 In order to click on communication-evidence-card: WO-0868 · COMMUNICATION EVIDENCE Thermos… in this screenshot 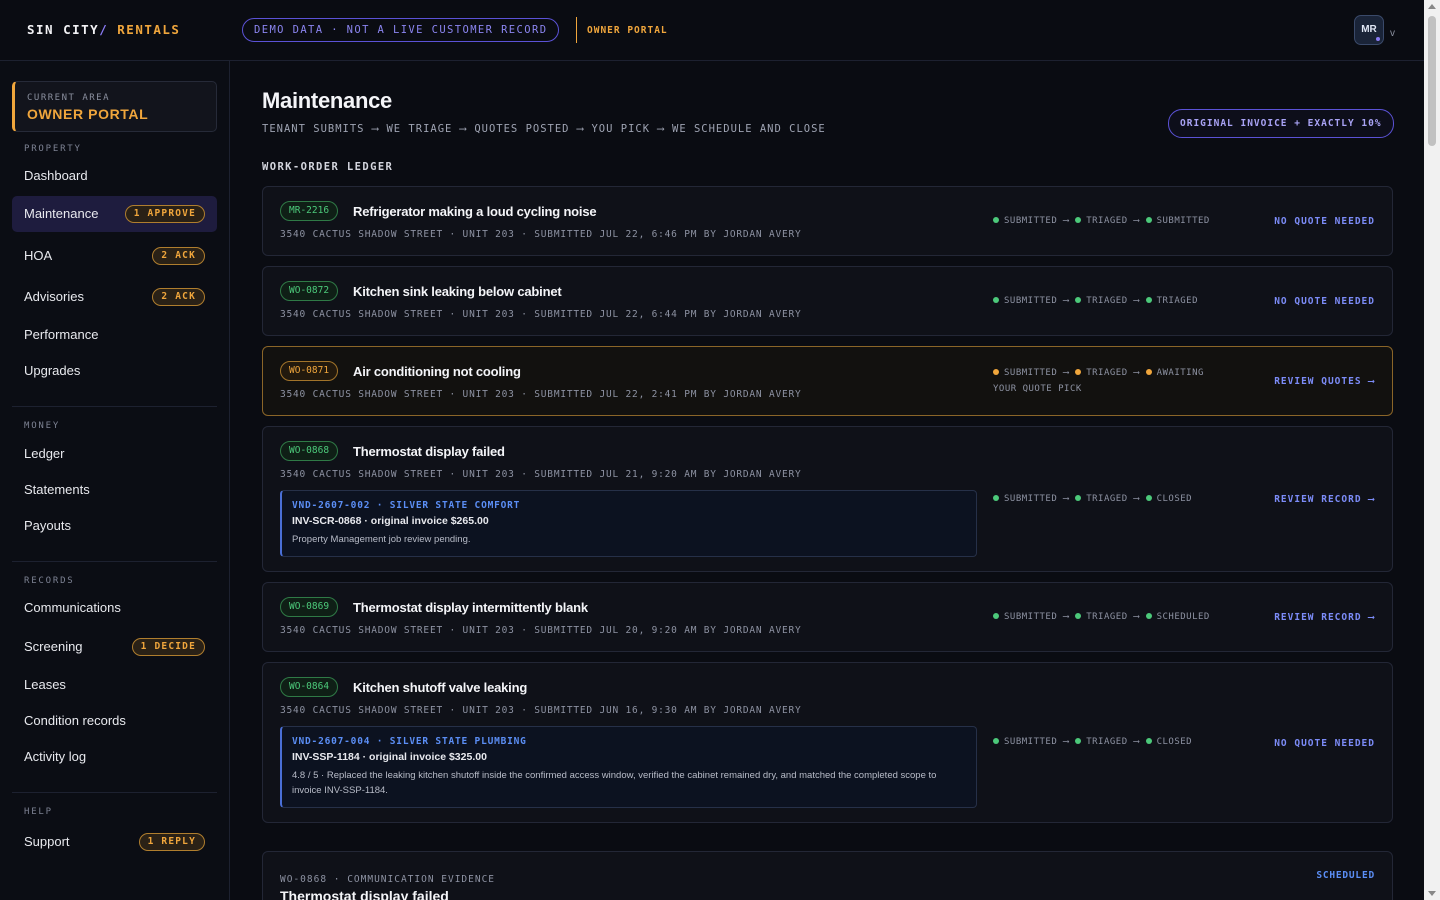, I will do `click(827, 875)`.